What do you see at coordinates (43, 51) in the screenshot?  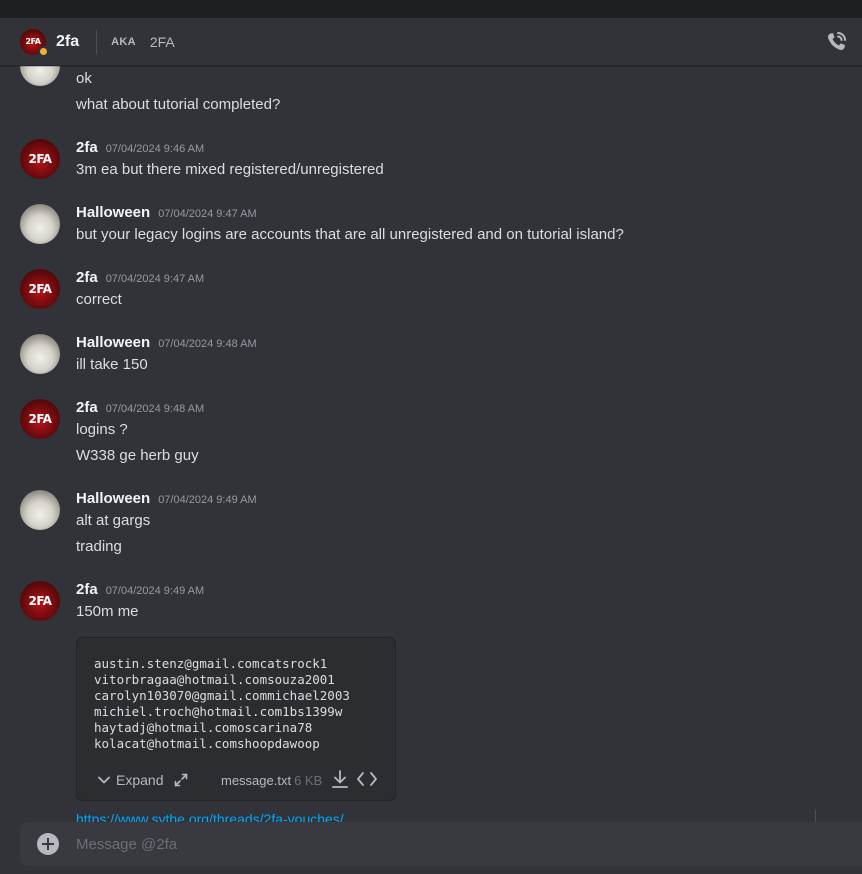 I see `idle-status-icon` at bounding box center [43, 51].